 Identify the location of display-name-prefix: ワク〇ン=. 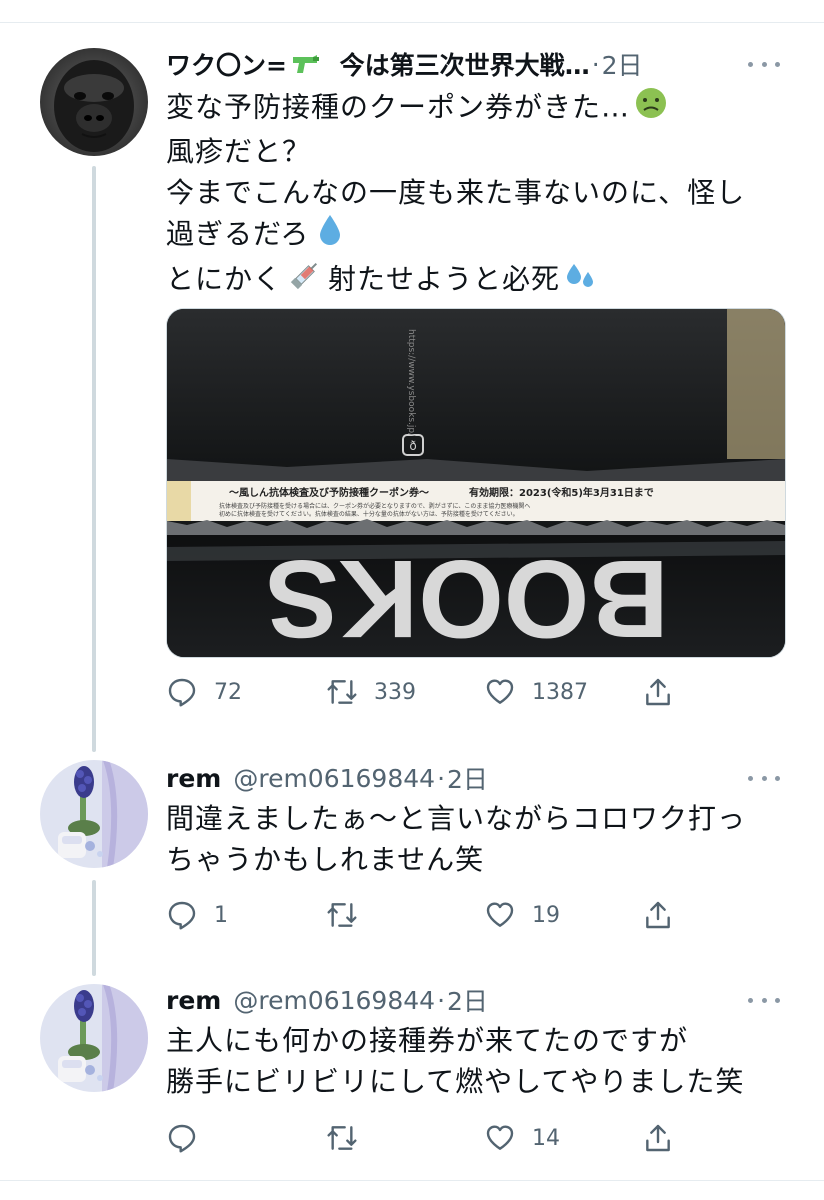
(226, 65).